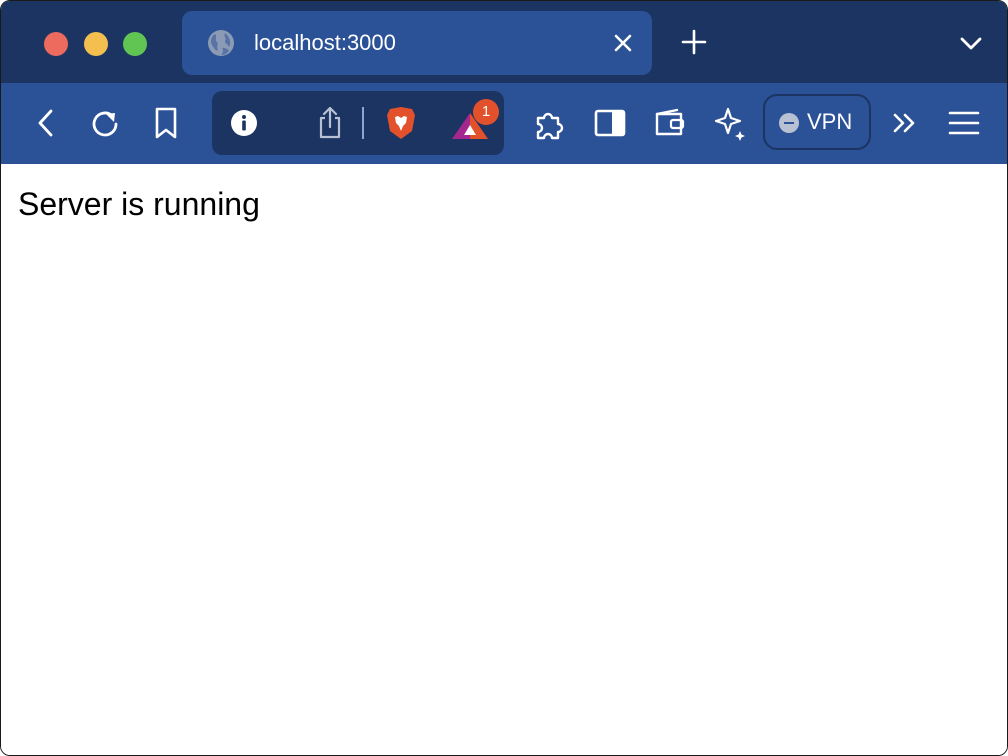 This screenshot has height=756, width=1008. I want to click on menu-icon, so click(964, 123).